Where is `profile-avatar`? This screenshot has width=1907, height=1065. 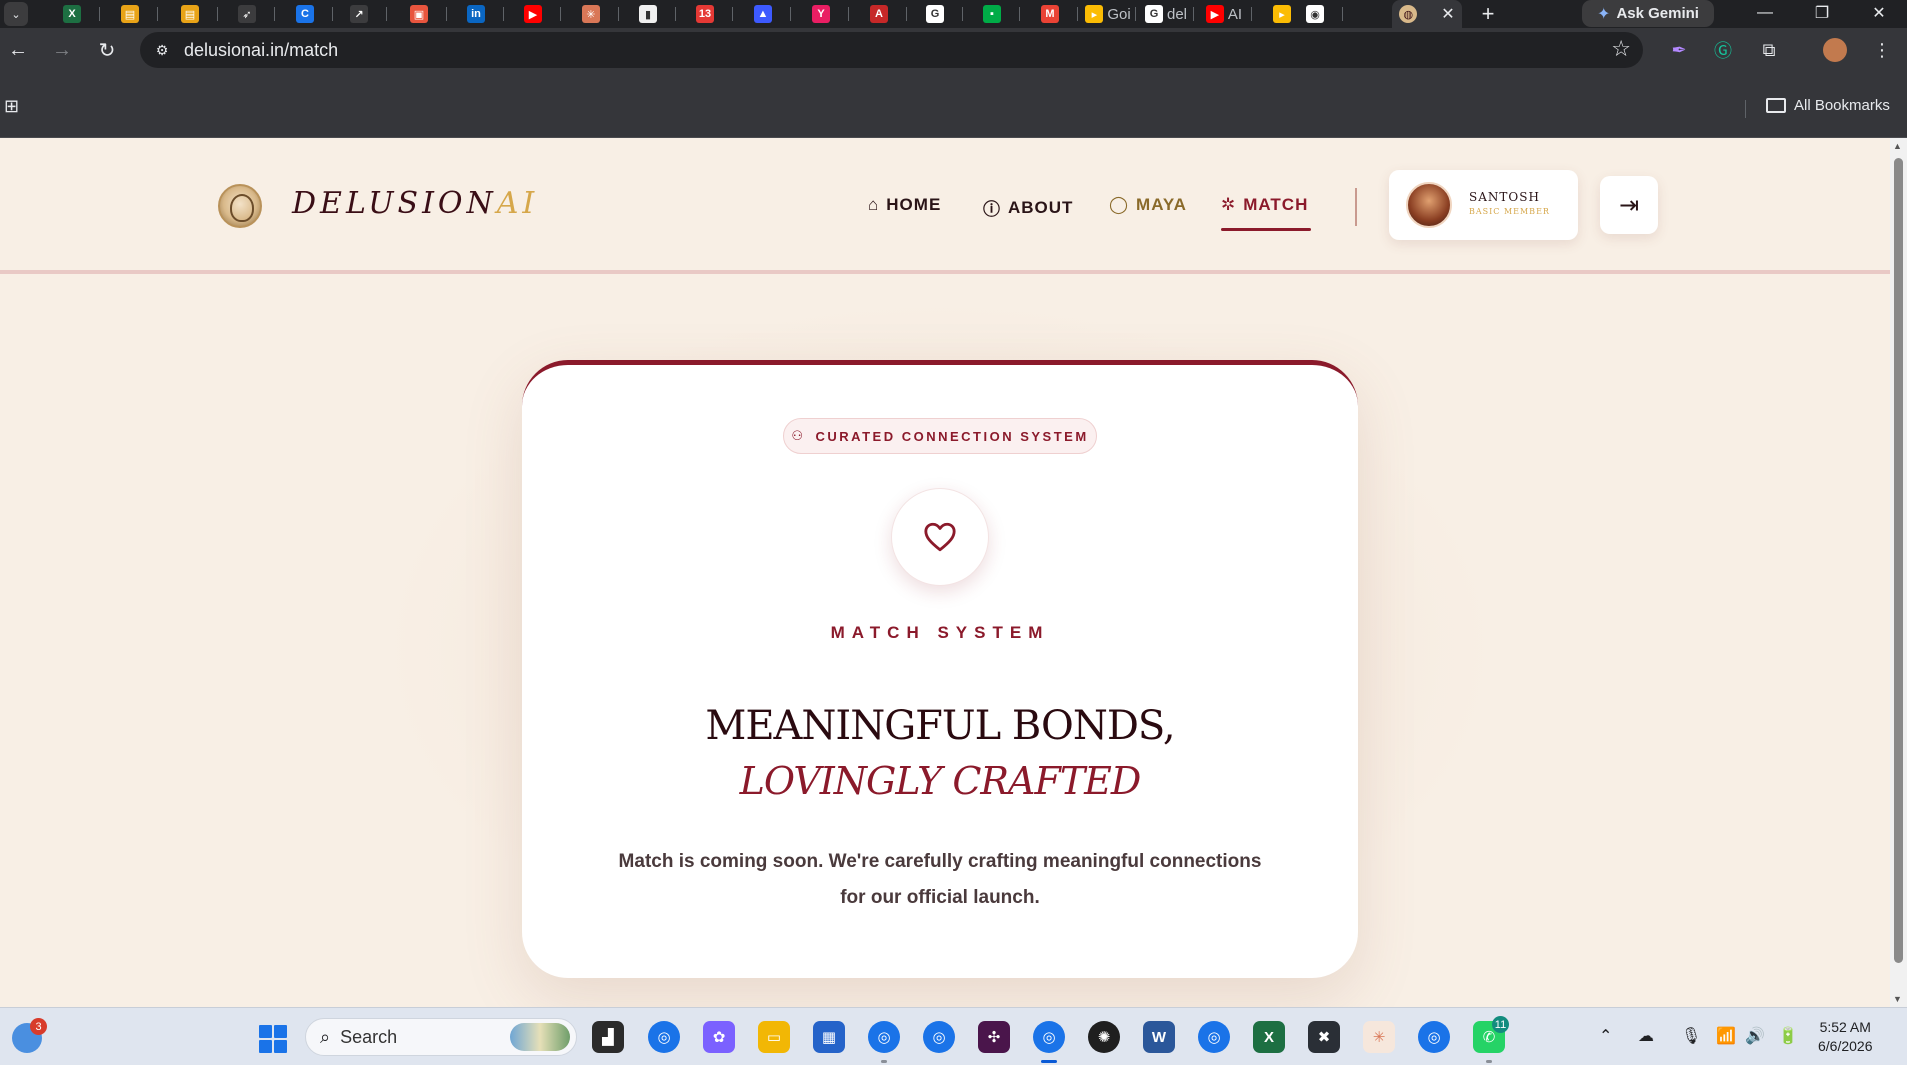 profile-avatar is located at coordinates (1835, 50).